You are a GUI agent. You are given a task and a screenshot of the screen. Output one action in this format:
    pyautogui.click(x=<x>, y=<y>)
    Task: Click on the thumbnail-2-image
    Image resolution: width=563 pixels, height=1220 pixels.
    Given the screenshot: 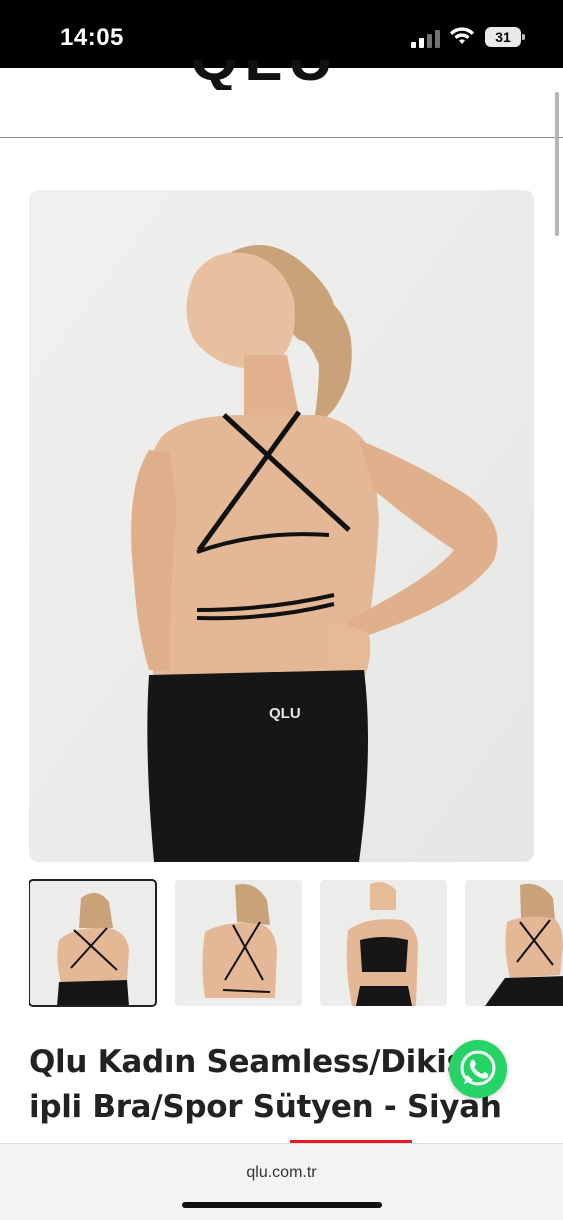 What is the action you would take?
    pyautogui.click(x=238, y=943)
    